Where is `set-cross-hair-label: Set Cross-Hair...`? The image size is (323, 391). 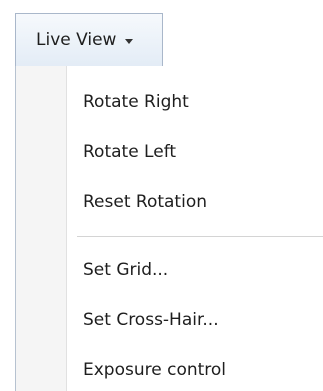 set-cross-hair-label: Set Cross-Hair... is located at coordinates (151, 320).